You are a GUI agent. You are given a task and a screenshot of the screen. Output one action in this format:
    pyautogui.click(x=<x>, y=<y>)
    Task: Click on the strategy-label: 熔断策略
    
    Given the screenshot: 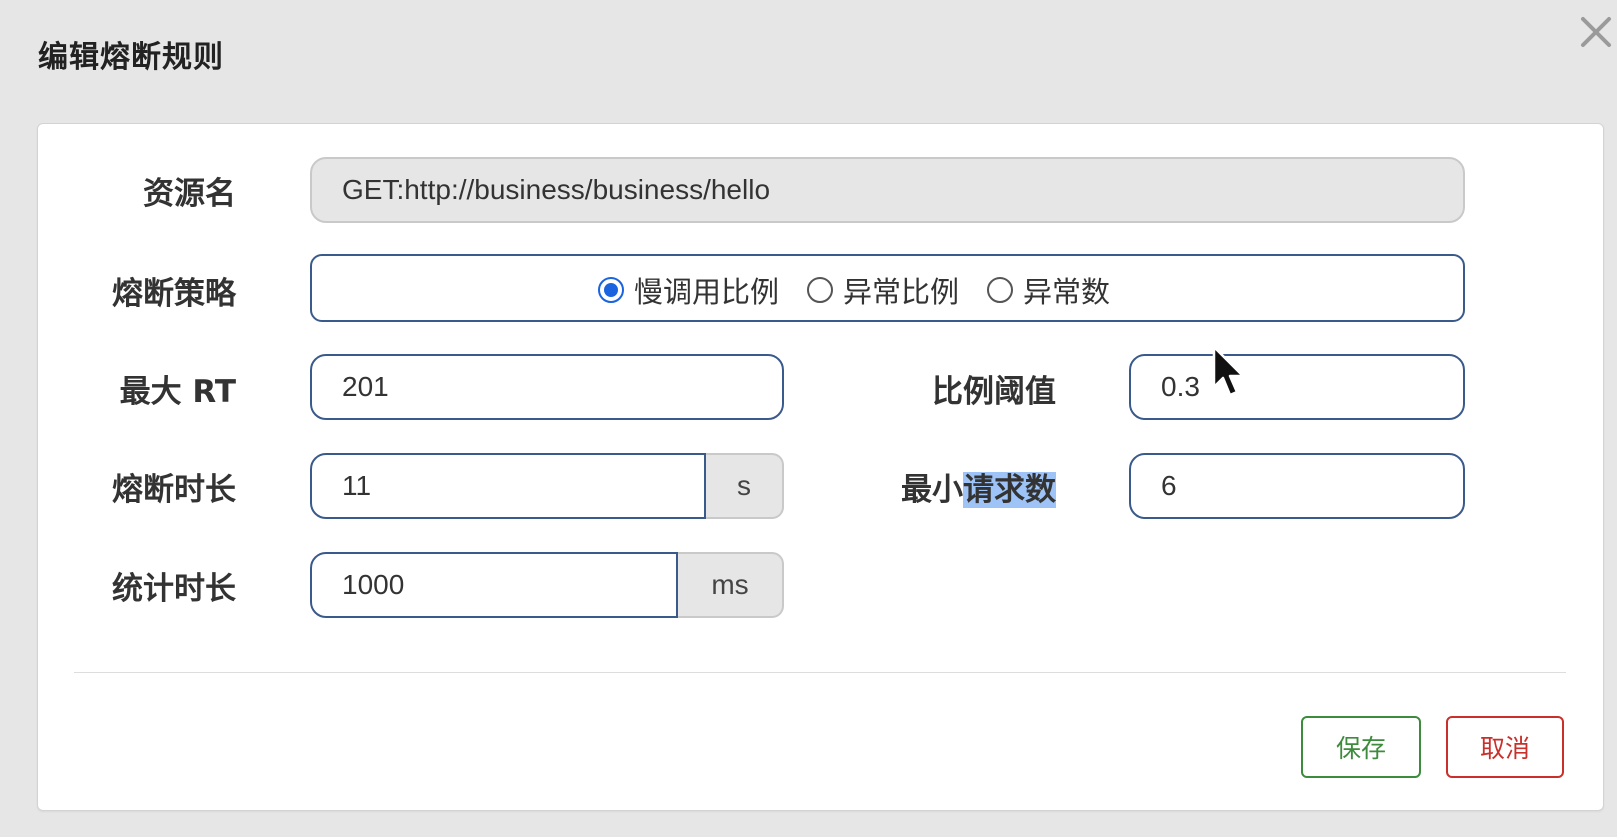 What is the action you would take?
    pyautogui.click(x=174, y=294)
    